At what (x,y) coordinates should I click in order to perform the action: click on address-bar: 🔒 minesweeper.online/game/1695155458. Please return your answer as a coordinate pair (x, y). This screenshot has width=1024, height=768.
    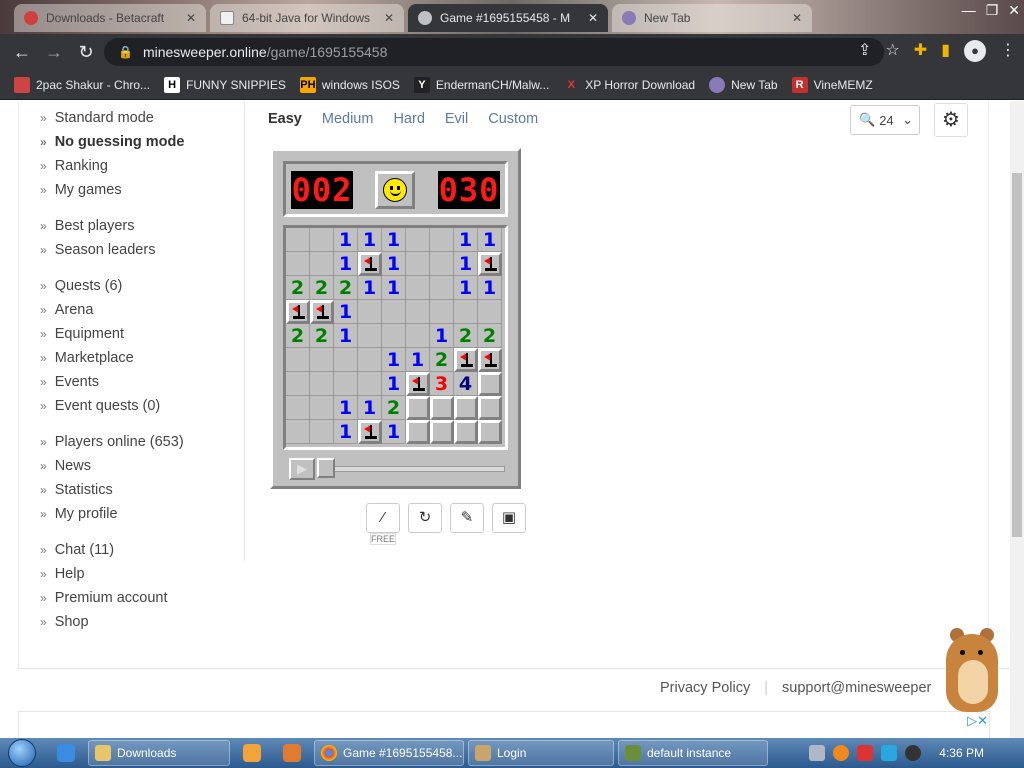
    Looking at the image, I should click on (494, 52).